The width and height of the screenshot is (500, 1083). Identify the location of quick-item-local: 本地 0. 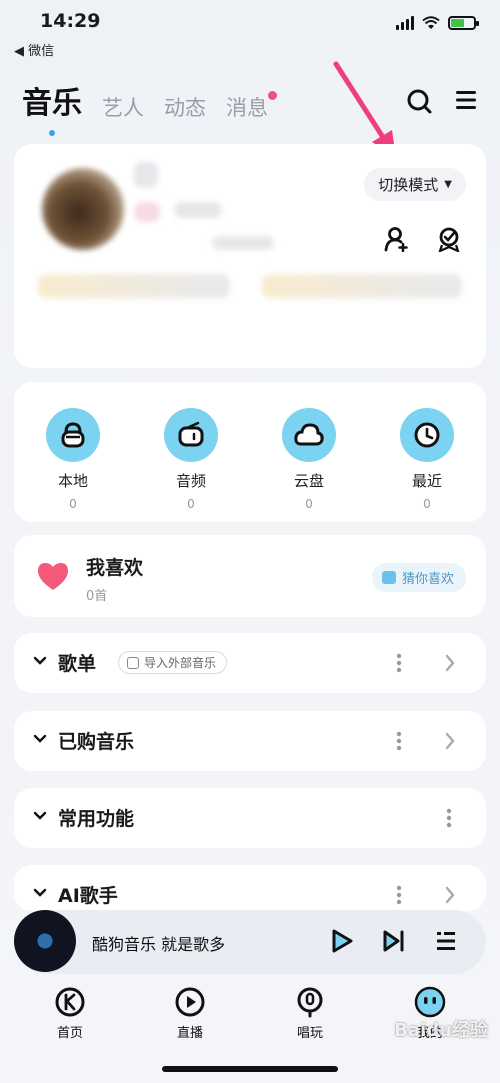
(73, 465).